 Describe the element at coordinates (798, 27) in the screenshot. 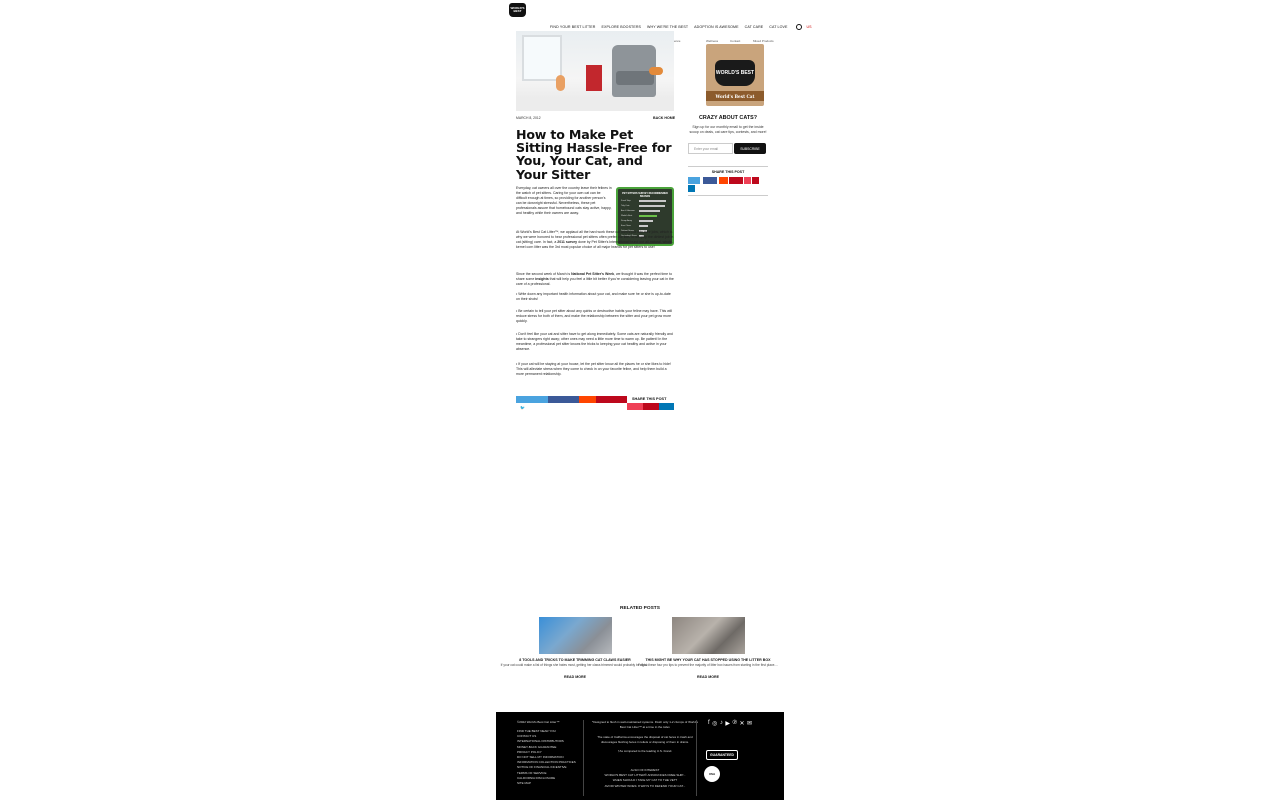

I see `search-icon` at that location.